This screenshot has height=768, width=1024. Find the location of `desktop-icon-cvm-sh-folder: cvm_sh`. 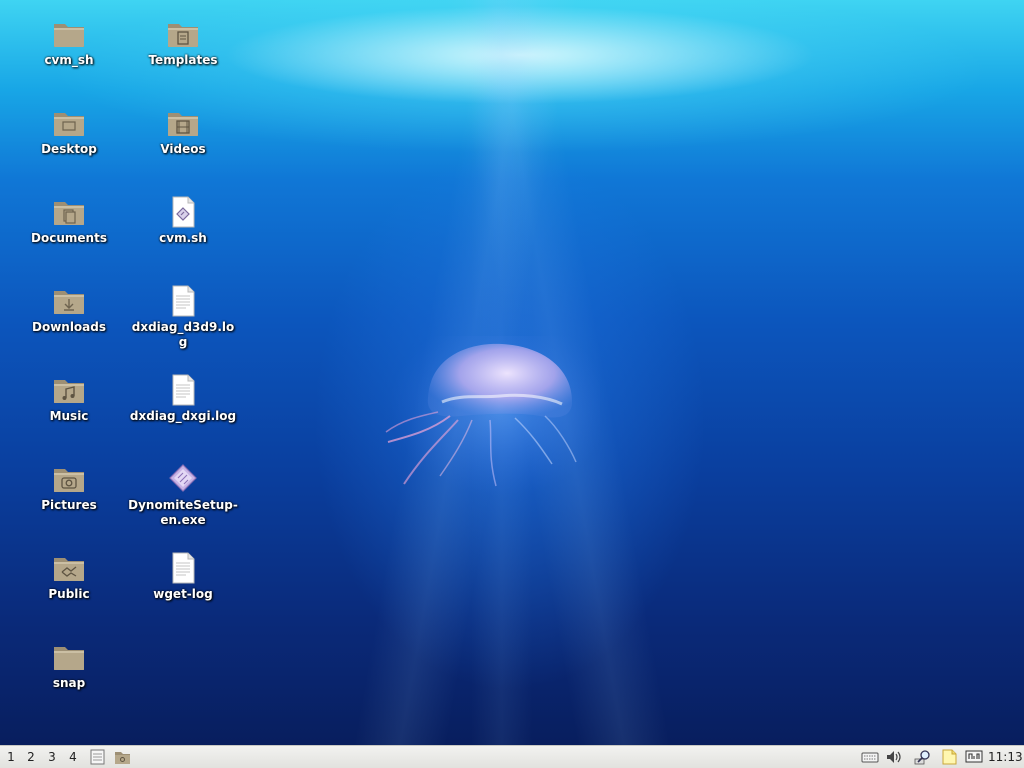

desktop-icon-cvm-sh-folder: cvm_sh is located at coordinates (69, 43).